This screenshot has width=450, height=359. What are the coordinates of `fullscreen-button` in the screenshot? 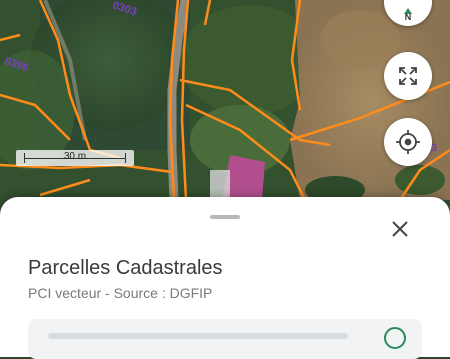 It's located at (408, 76).